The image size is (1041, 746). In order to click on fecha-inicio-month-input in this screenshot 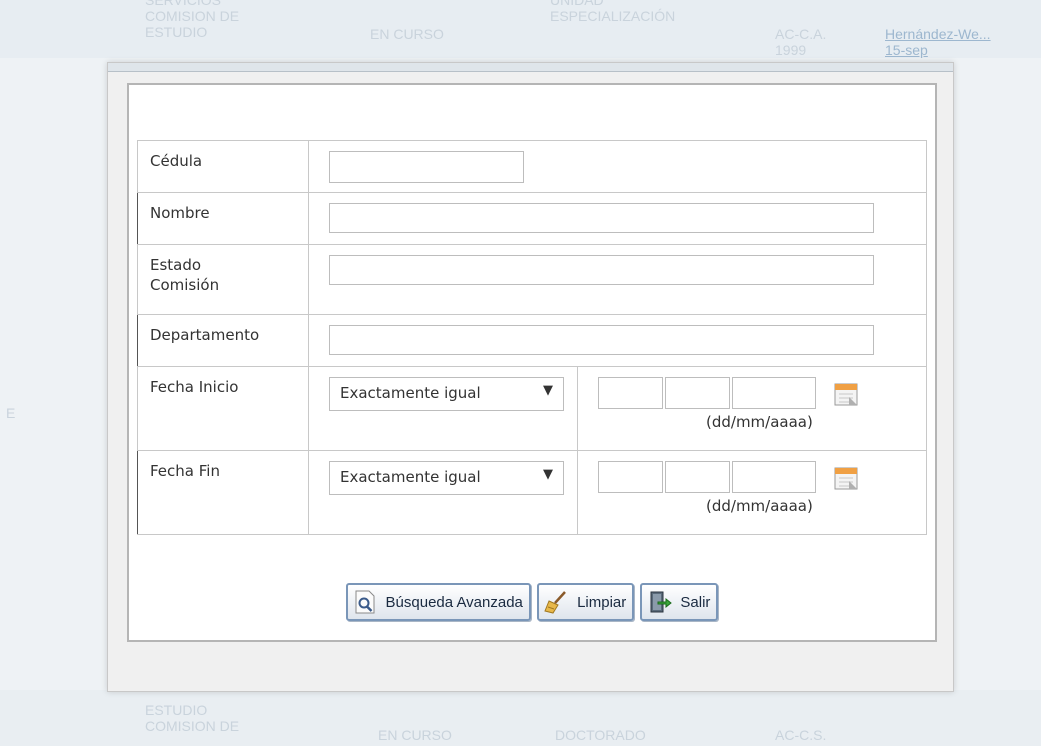, I will do `click(697, 393)`.